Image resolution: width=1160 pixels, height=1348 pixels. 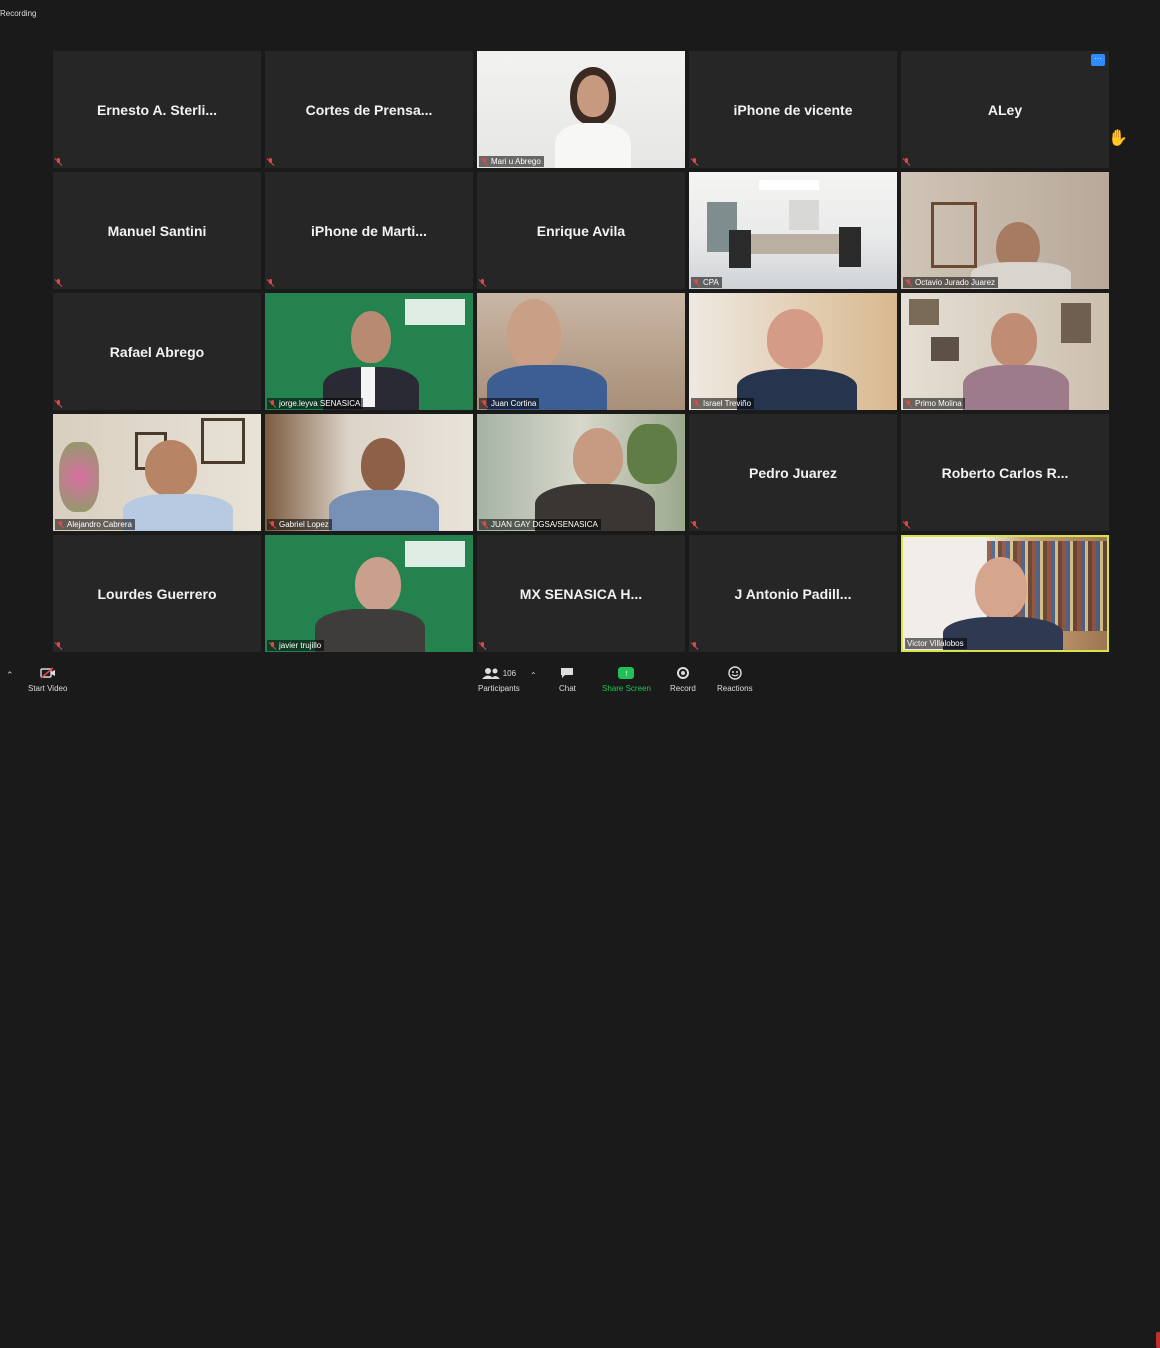 I want to click on participant-name-label: Octavio Jurado Juarez, so click(x=951, y=282).